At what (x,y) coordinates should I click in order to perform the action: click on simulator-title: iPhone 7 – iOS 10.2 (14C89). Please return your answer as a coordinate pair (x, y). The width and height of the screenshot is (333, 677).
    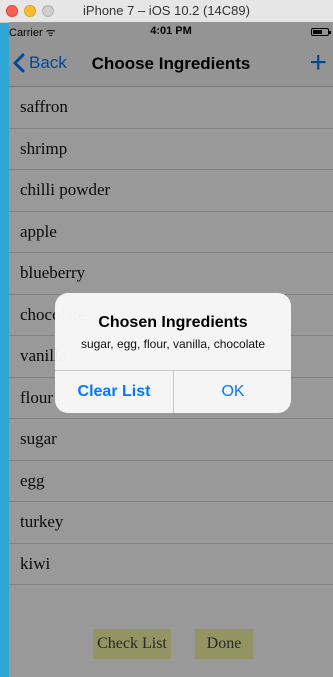
    Looking at the image, I should click on (166, 10).